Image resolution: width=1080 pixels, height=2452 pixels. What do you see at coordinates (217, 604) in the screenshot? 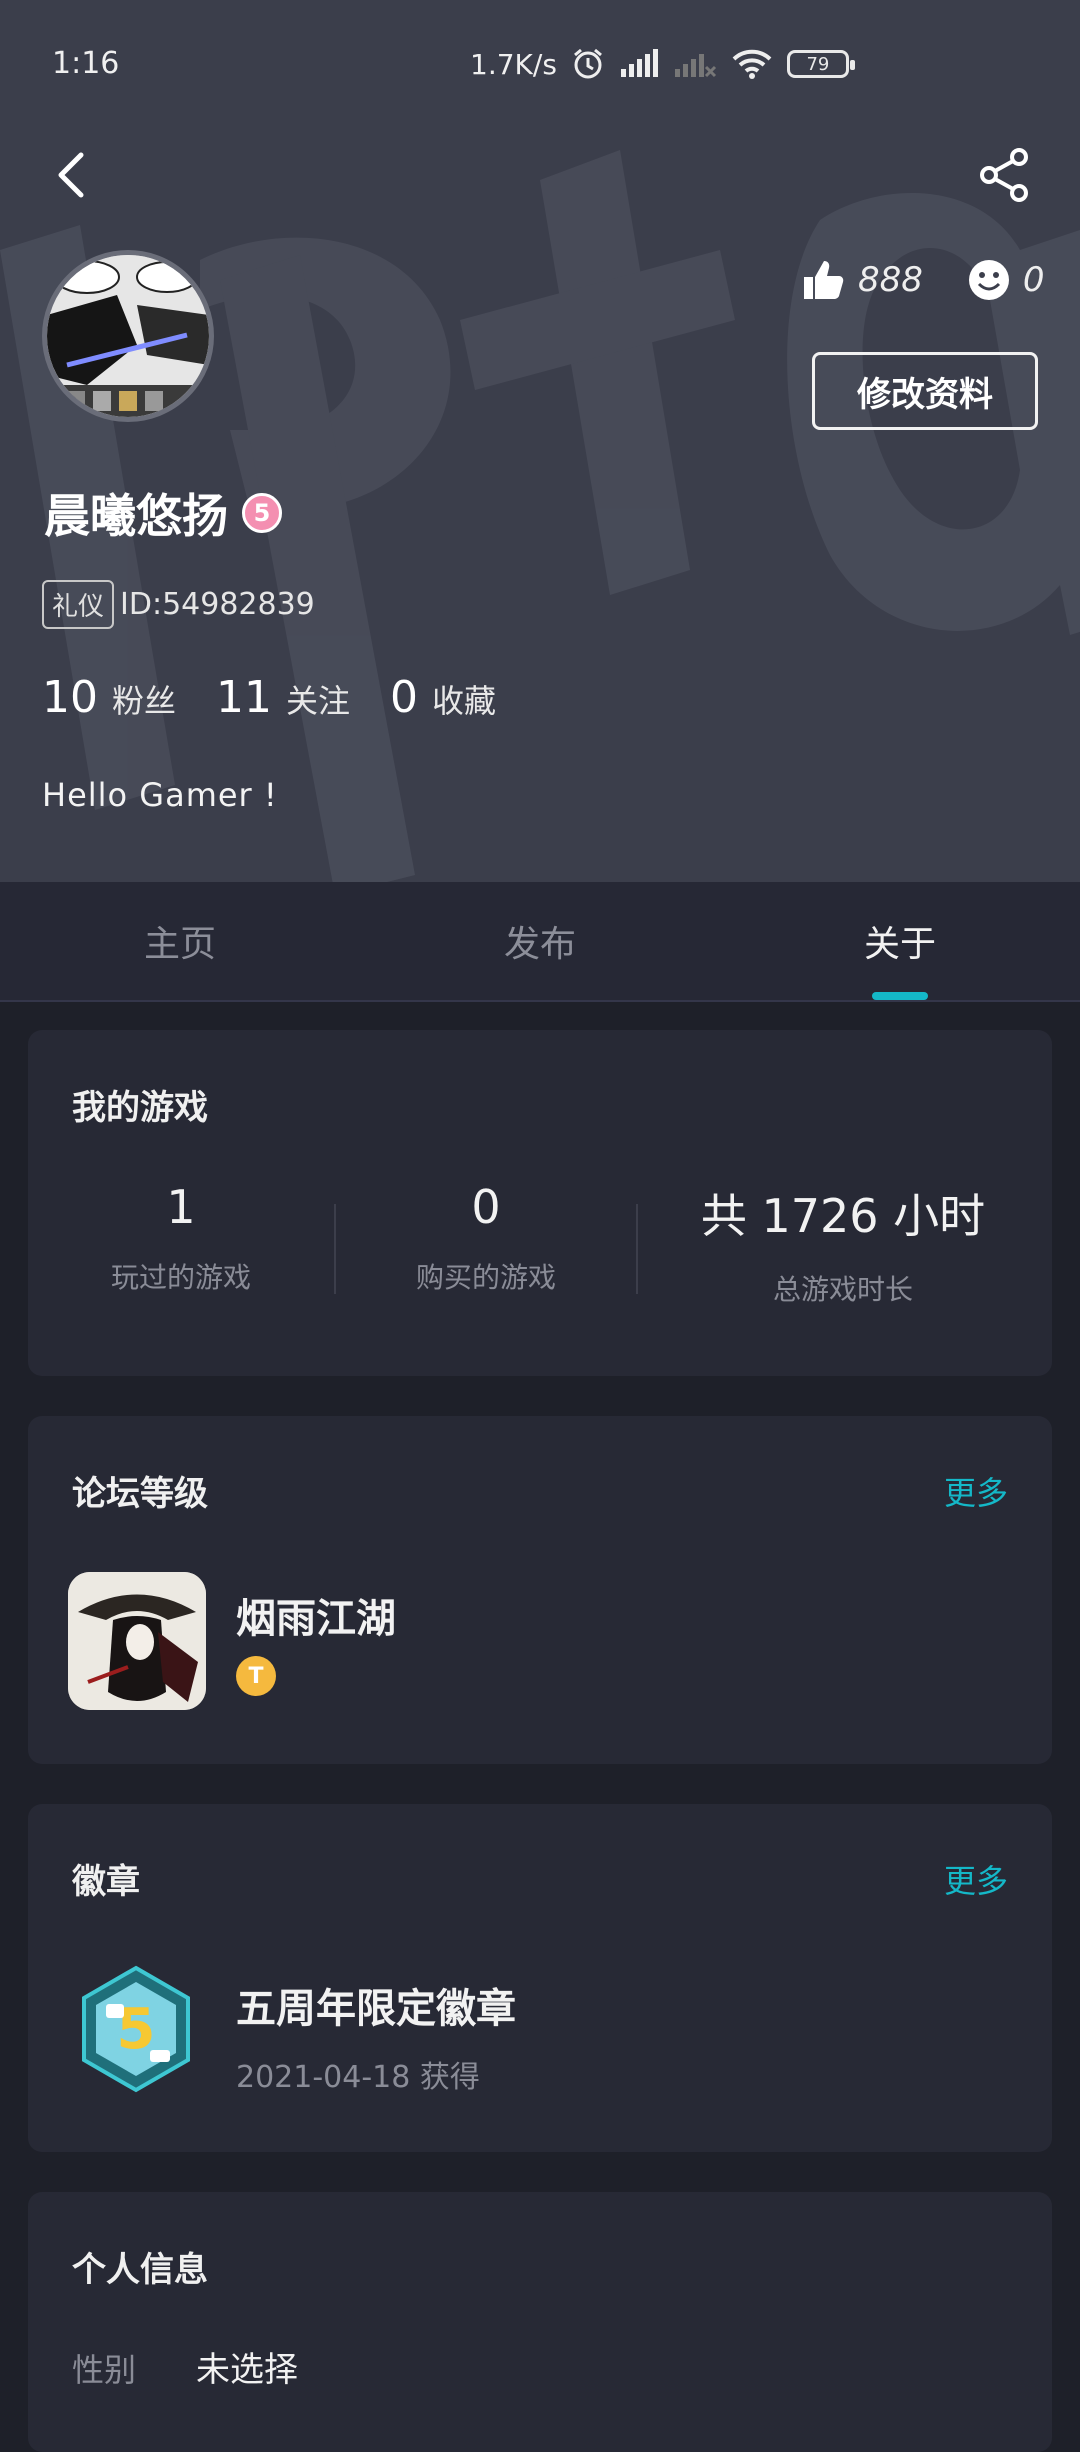
I see `user-id: ID:54982839` at bounding box center [217, 604].